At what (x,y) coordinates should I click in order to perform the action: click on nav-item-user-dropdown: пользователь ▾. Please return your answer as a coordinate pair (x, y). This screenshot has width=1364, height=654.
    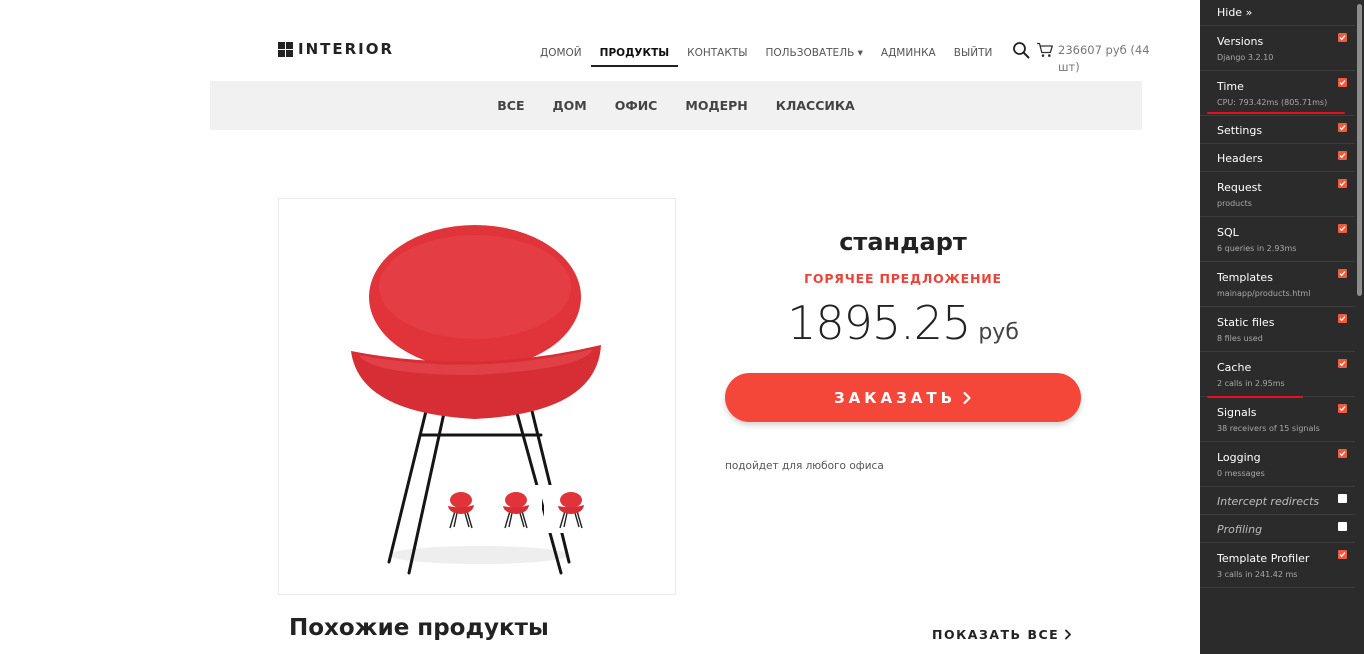
    Looking at the image, I should click on (814, 56).